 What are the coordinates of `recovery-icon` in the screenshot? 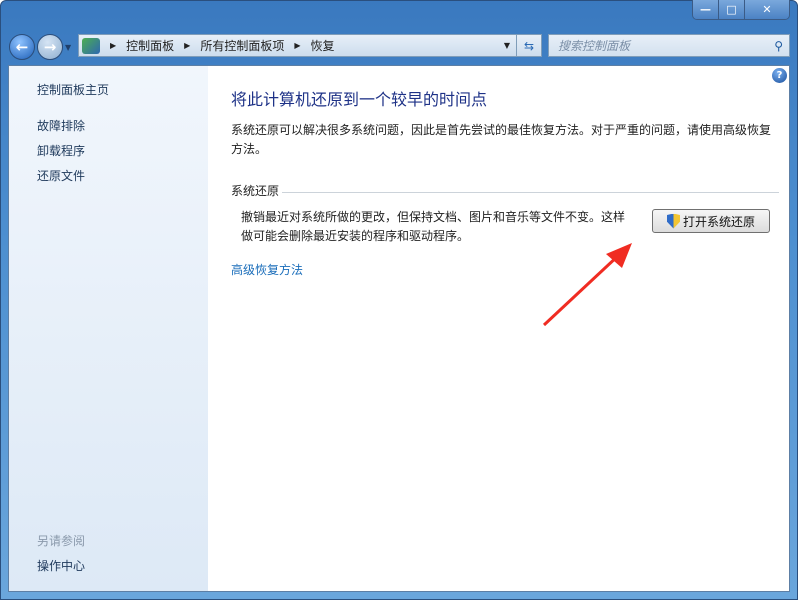 It's located at (91, 45).